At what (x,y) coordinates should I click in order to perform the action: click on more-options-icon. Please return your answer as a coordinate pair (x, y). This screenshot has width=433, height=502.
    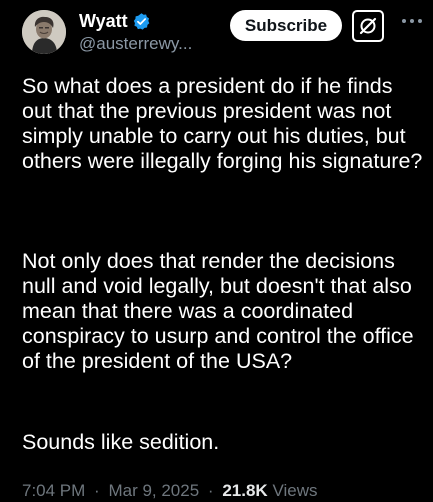
    Looking at the image, I should click on (412, 21).